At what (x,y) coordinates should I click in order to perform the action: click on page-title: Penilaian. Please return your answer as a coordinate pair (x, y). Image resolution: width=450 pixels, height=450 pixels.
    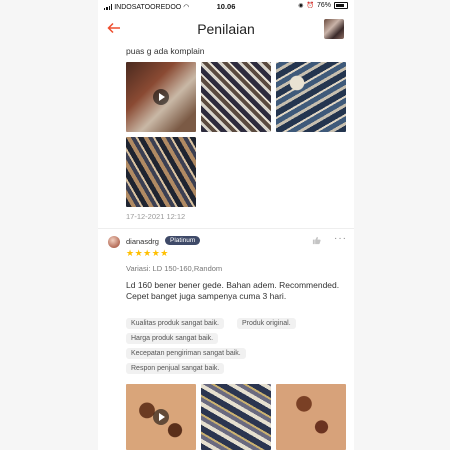
    Looking at the image, I should click on (226, 29).